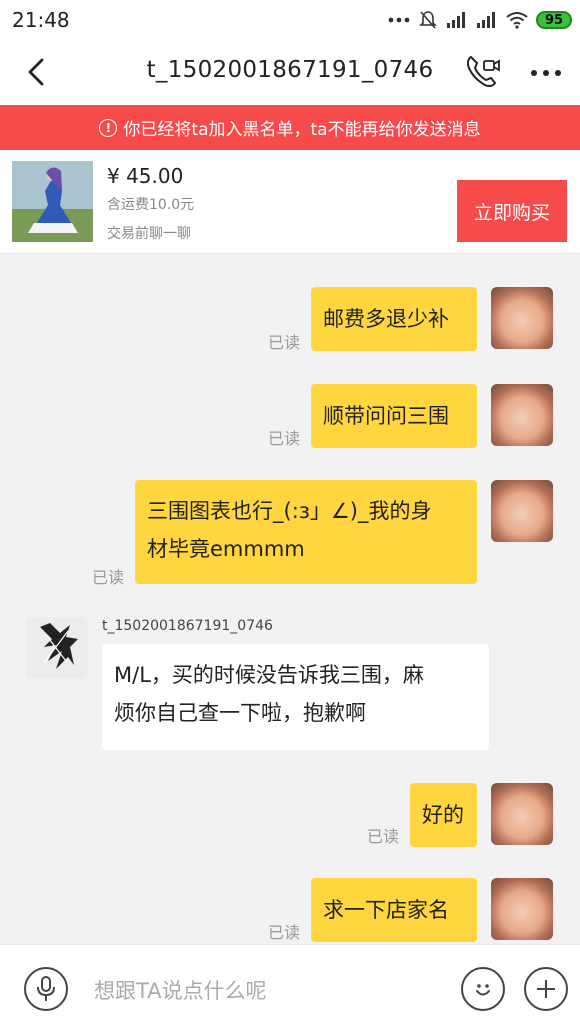 This screenshot has width=580, height=1031. Describe the element at coordinates (546, 73) in the screenshot. I see `more-options-icon` at that location.